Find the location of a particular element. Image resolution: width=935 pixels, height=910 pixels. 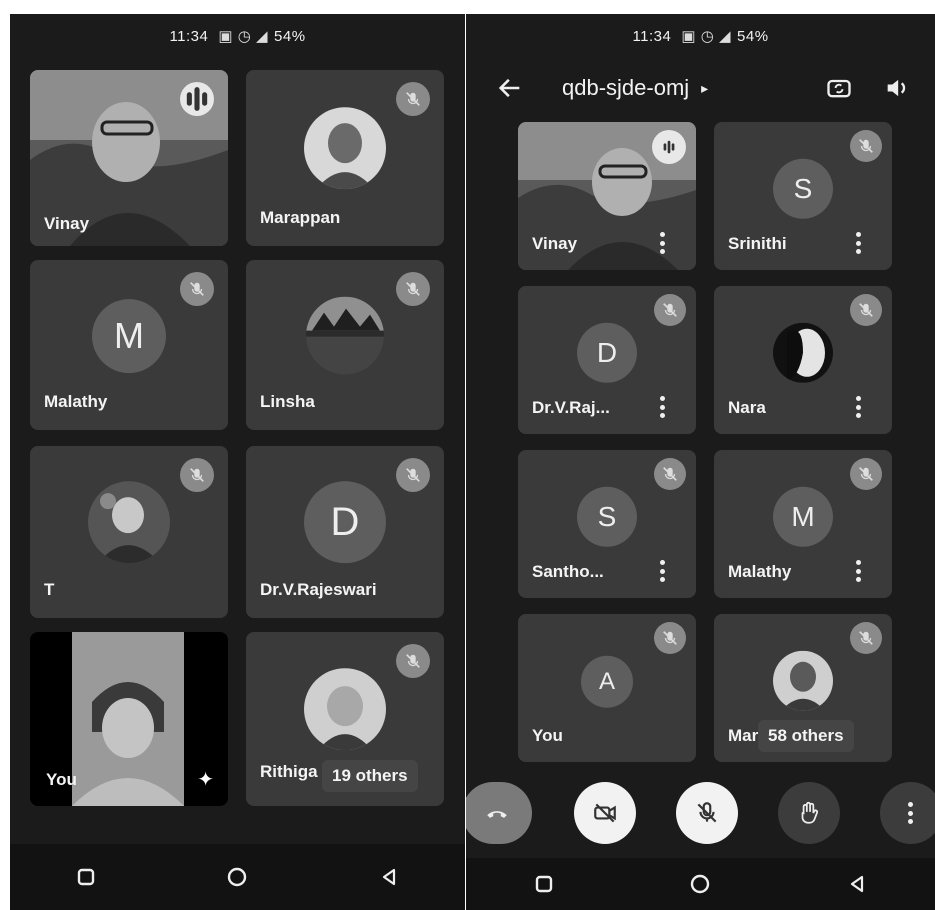

participant-tile: Mar 58 others is located at coordinates (803, 688).